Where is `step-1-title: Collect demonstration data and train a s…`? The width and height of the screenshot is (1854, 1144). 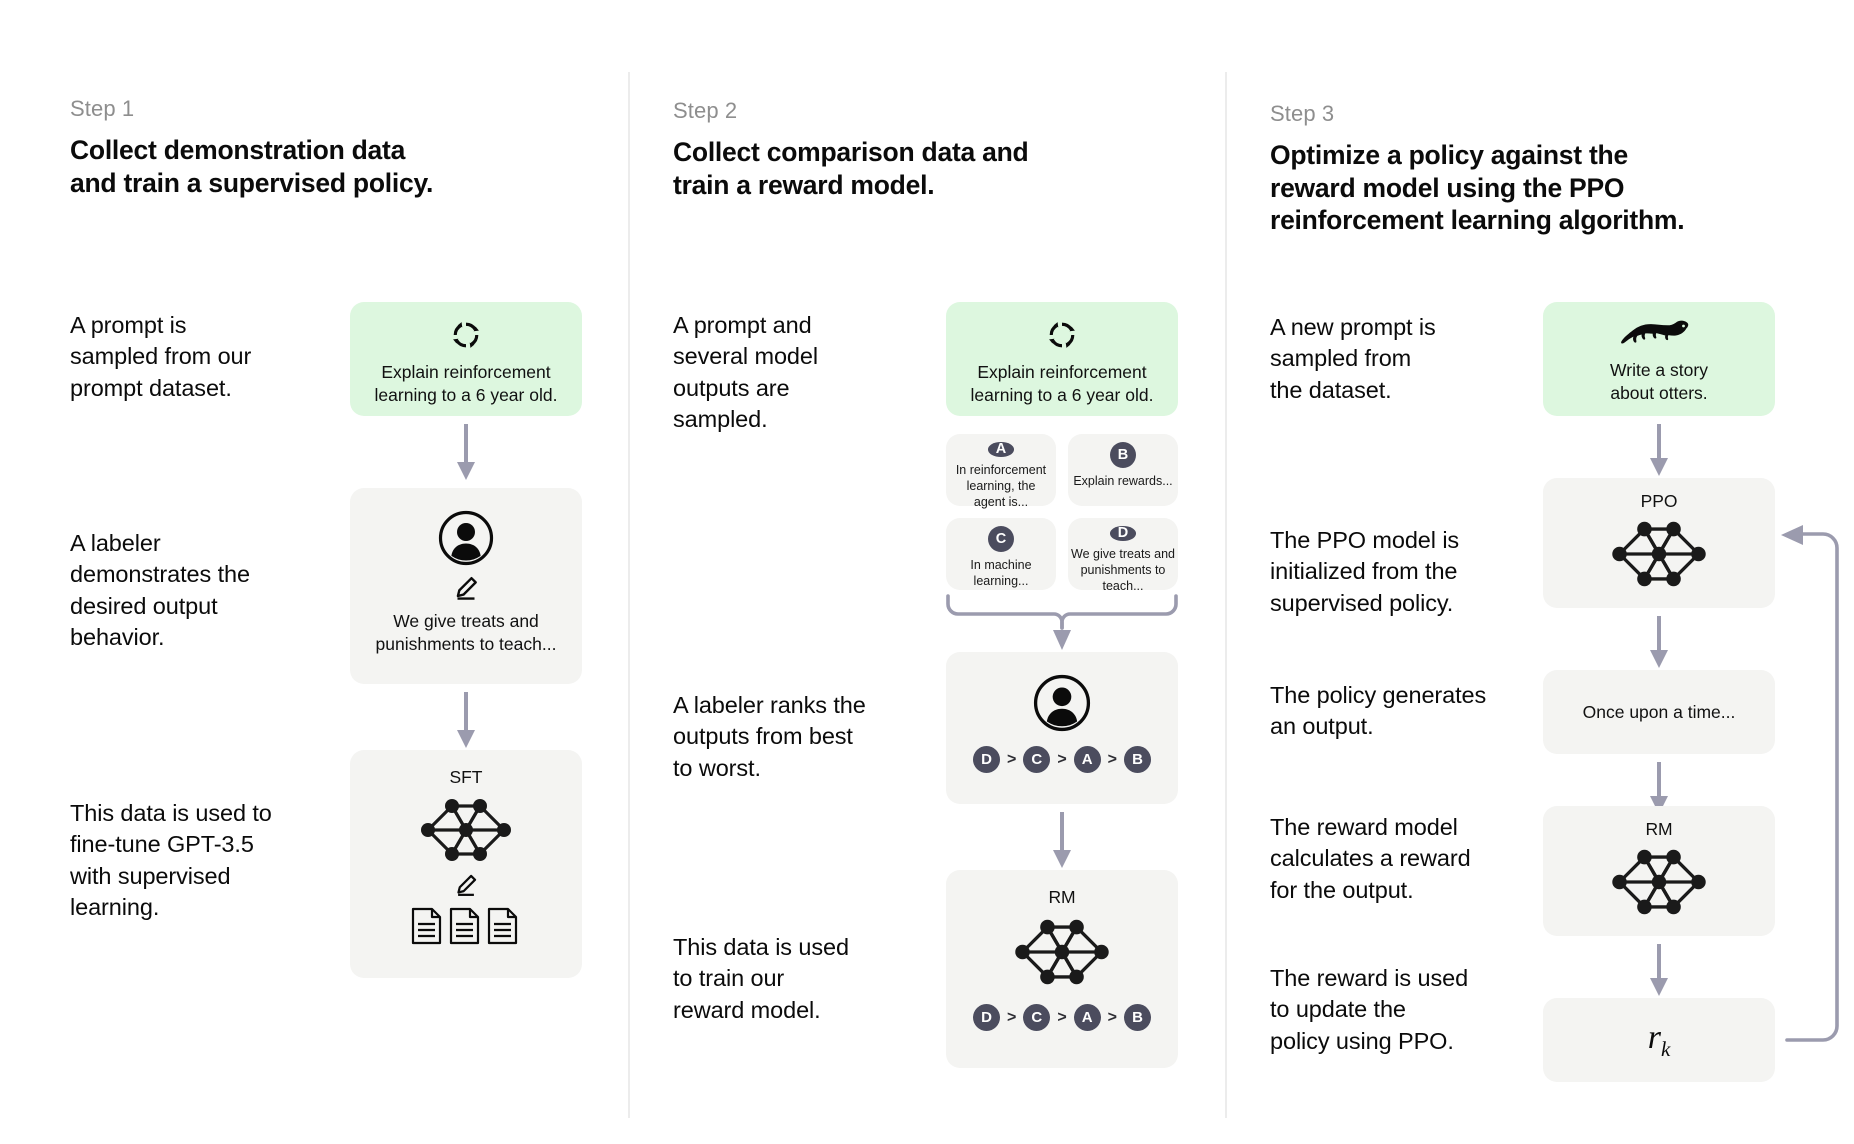 step-1-title: Collect demonstration data and train a s… is located at coordinates (252, 166).